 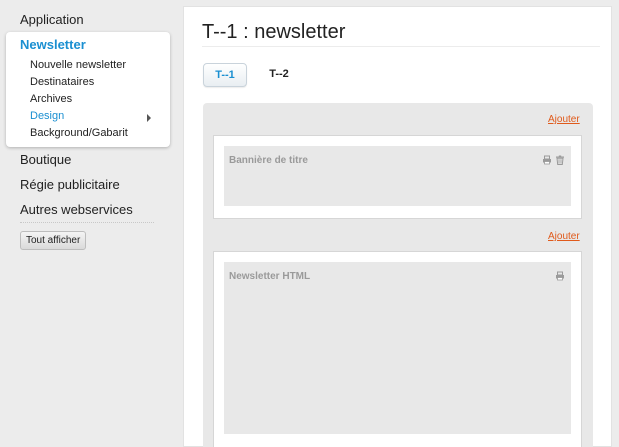 I want to click on chevron-right-icon, so click(x=149, y=118).